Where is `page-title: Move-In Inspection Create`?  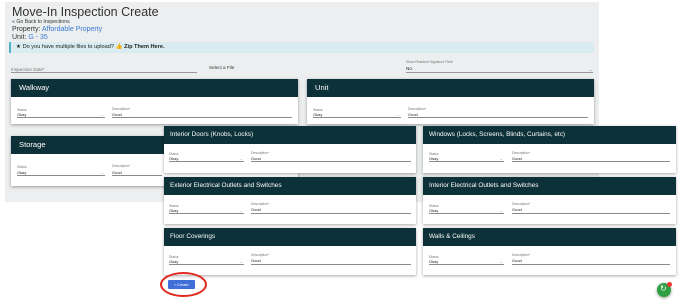
page-title: Move-In Inspection Create is located at coordinates (85, 12).